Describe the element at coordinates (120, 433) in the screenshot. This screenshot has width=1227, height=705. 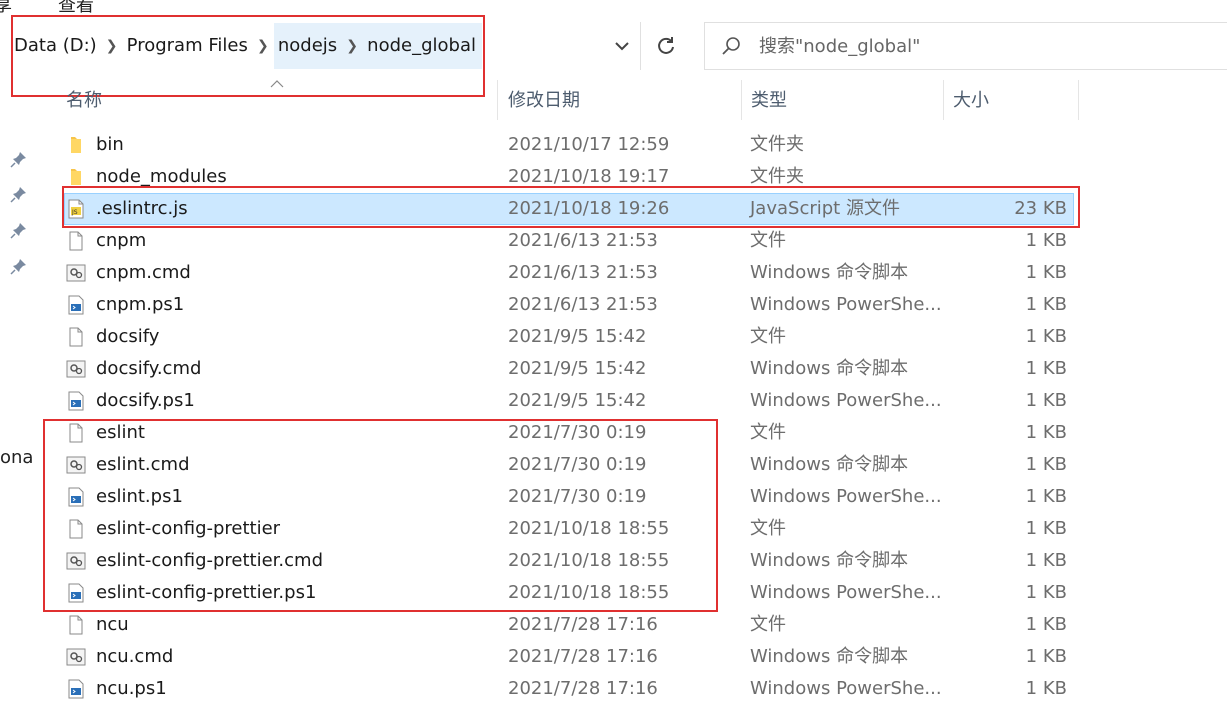
I see `file-name: eslint` at that location.